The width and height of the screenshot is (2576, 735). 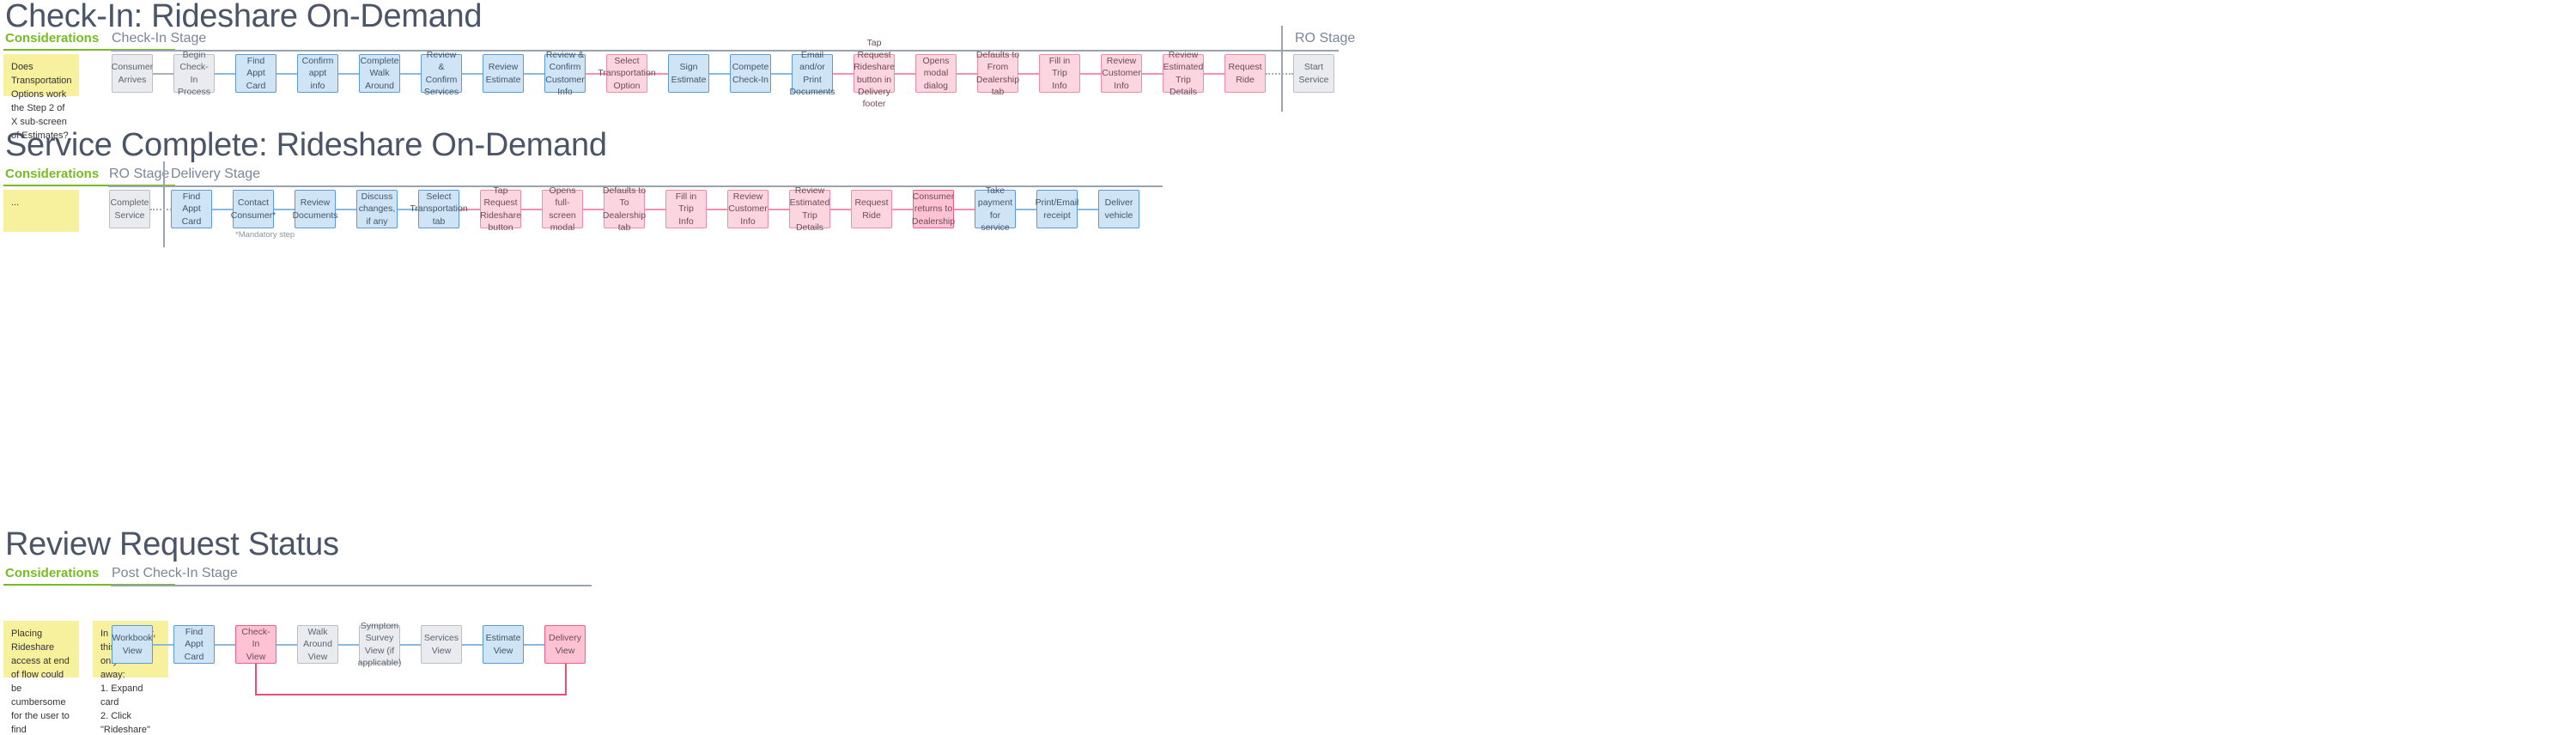 What do you see at coordinates (159, 39) in the screenshot?
I see `stage-header-check-in: Check-In Stage` at bounding box center [159, 39].